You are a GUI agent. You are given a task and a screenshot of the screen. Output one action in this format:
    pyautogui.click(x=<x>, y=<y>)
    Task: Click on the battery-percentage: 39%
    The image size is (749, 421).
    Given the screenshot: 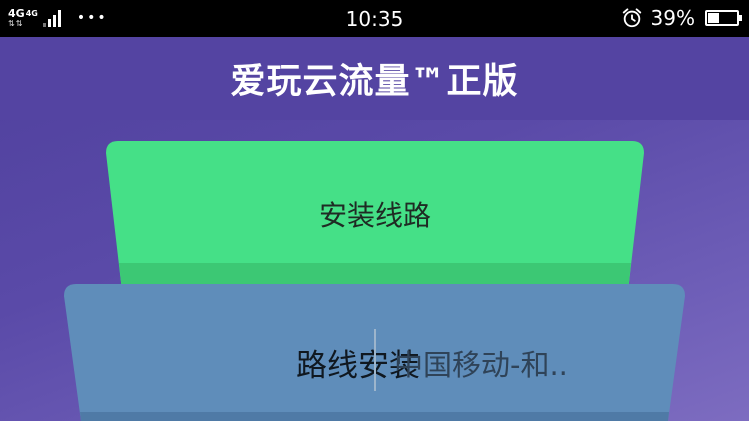 What is the action you would take?
    pyautogui.click(x=672, y=18)
    